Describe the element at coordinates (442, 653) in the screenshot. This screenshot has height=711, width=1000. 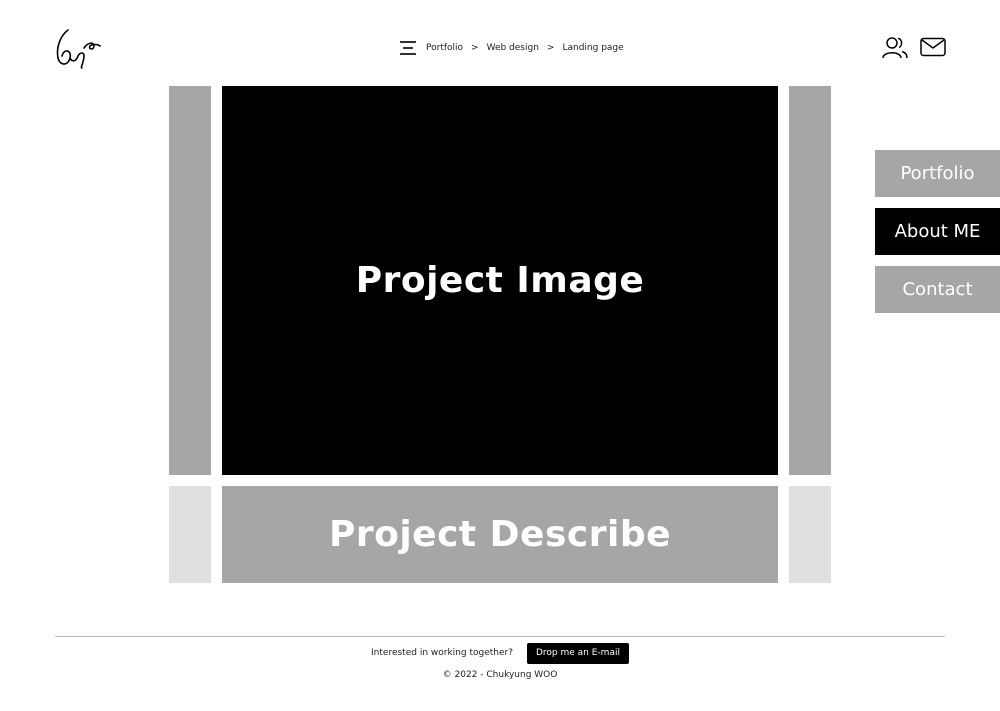
I see `footer-prompt: Interested in working together?` at that location.